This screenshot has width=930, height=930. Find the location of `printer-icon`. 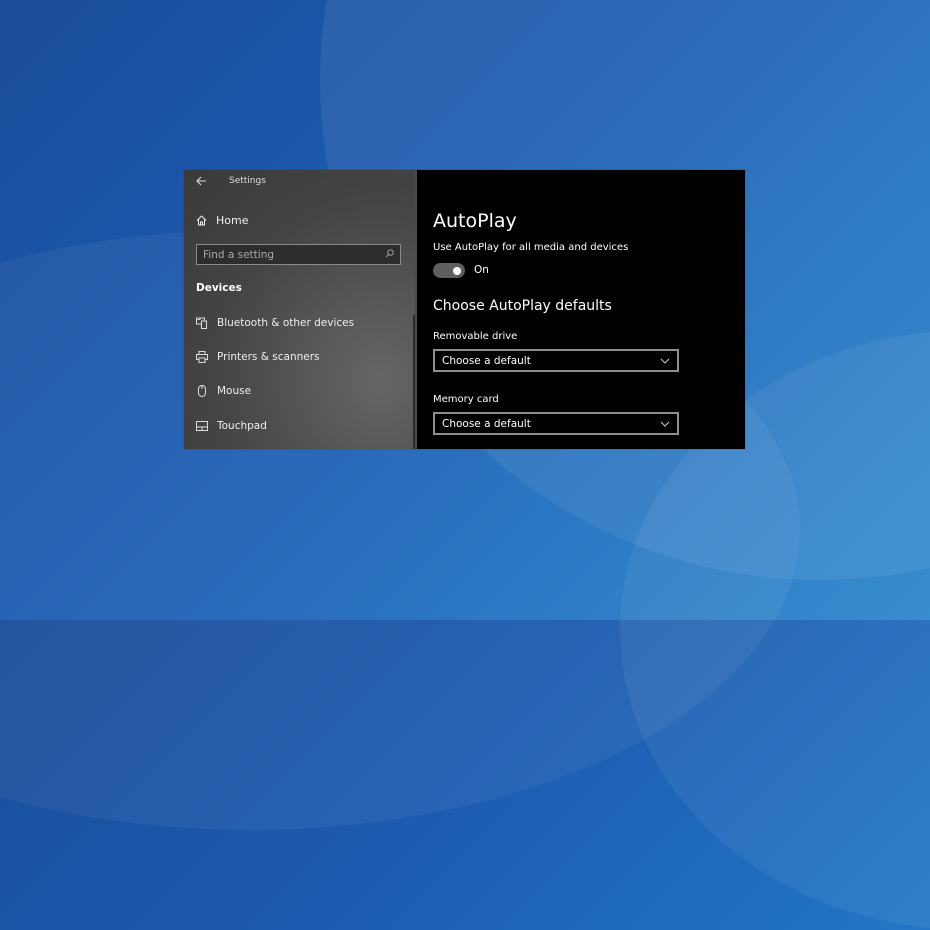

printer-icon is located at coordinates (202, 357).